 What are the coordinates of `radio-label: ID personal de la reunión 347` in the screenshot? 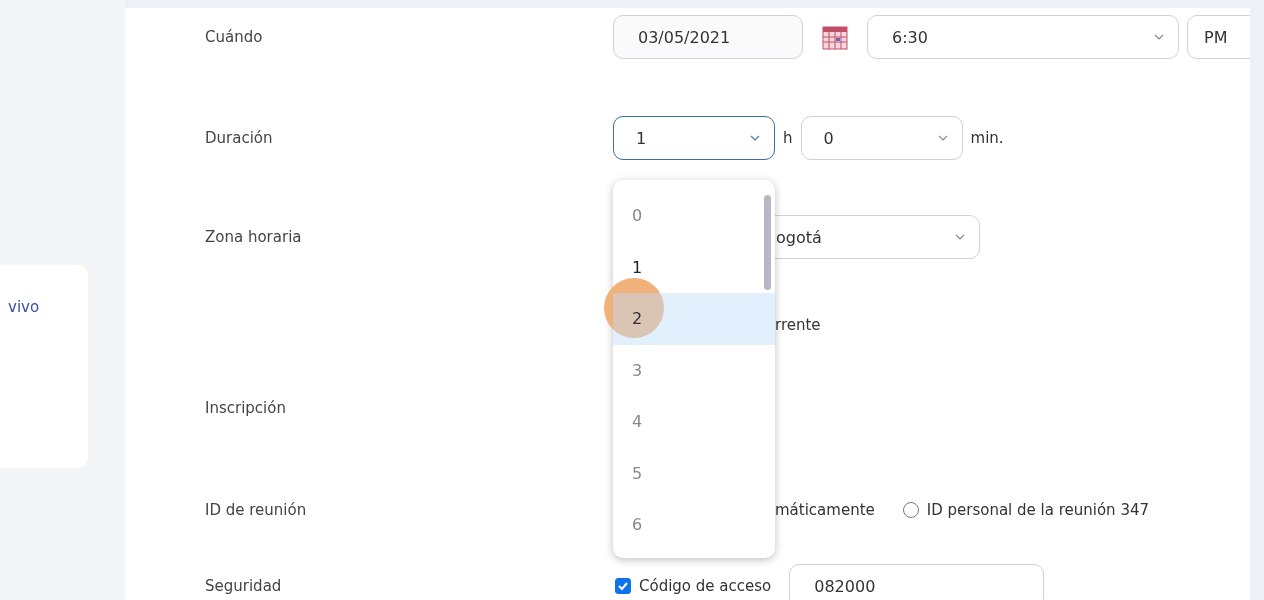 It's located at (1037, 510).